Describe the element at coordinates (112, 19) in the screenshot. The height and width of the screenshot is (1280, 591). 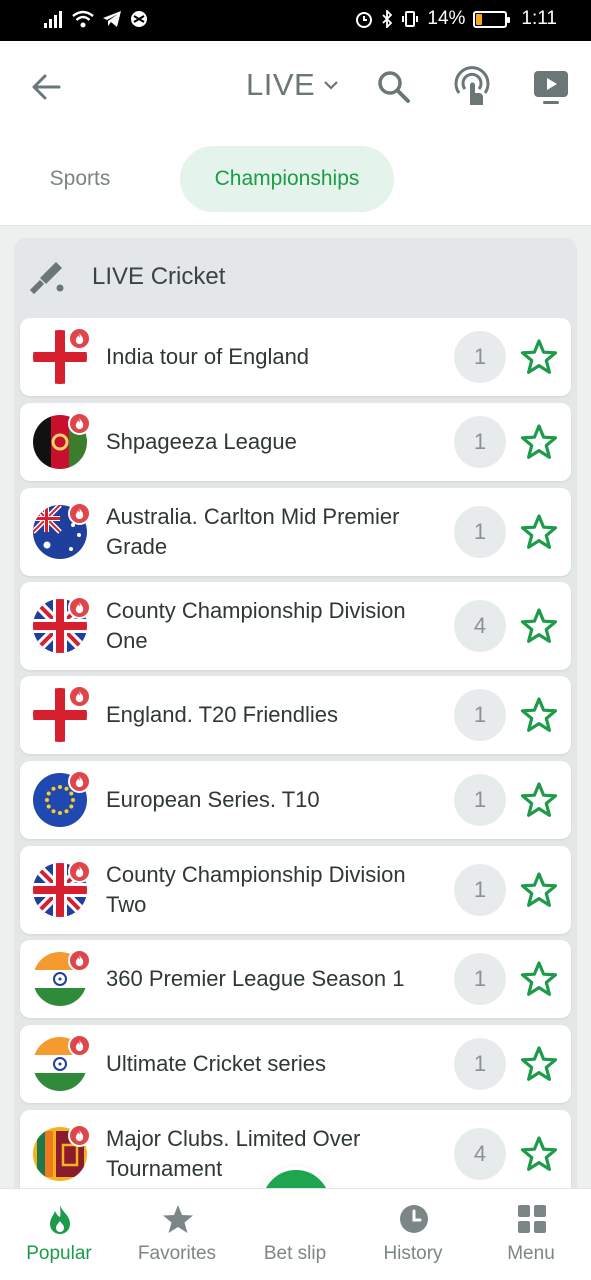
I see `telegram-icon` at that location.